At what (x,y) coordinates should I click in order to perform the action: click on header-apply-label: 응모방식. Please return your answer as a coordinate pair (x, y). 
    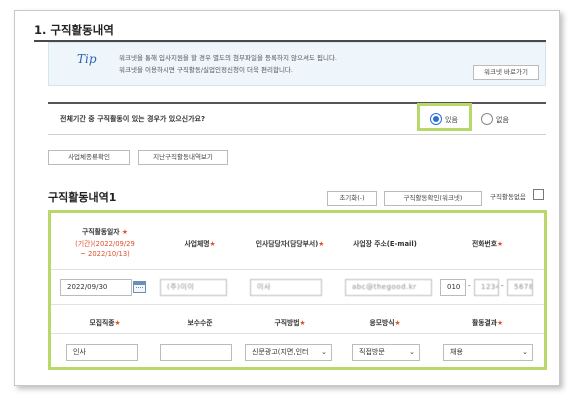
    Looking at the image, I should click on (382, 323).